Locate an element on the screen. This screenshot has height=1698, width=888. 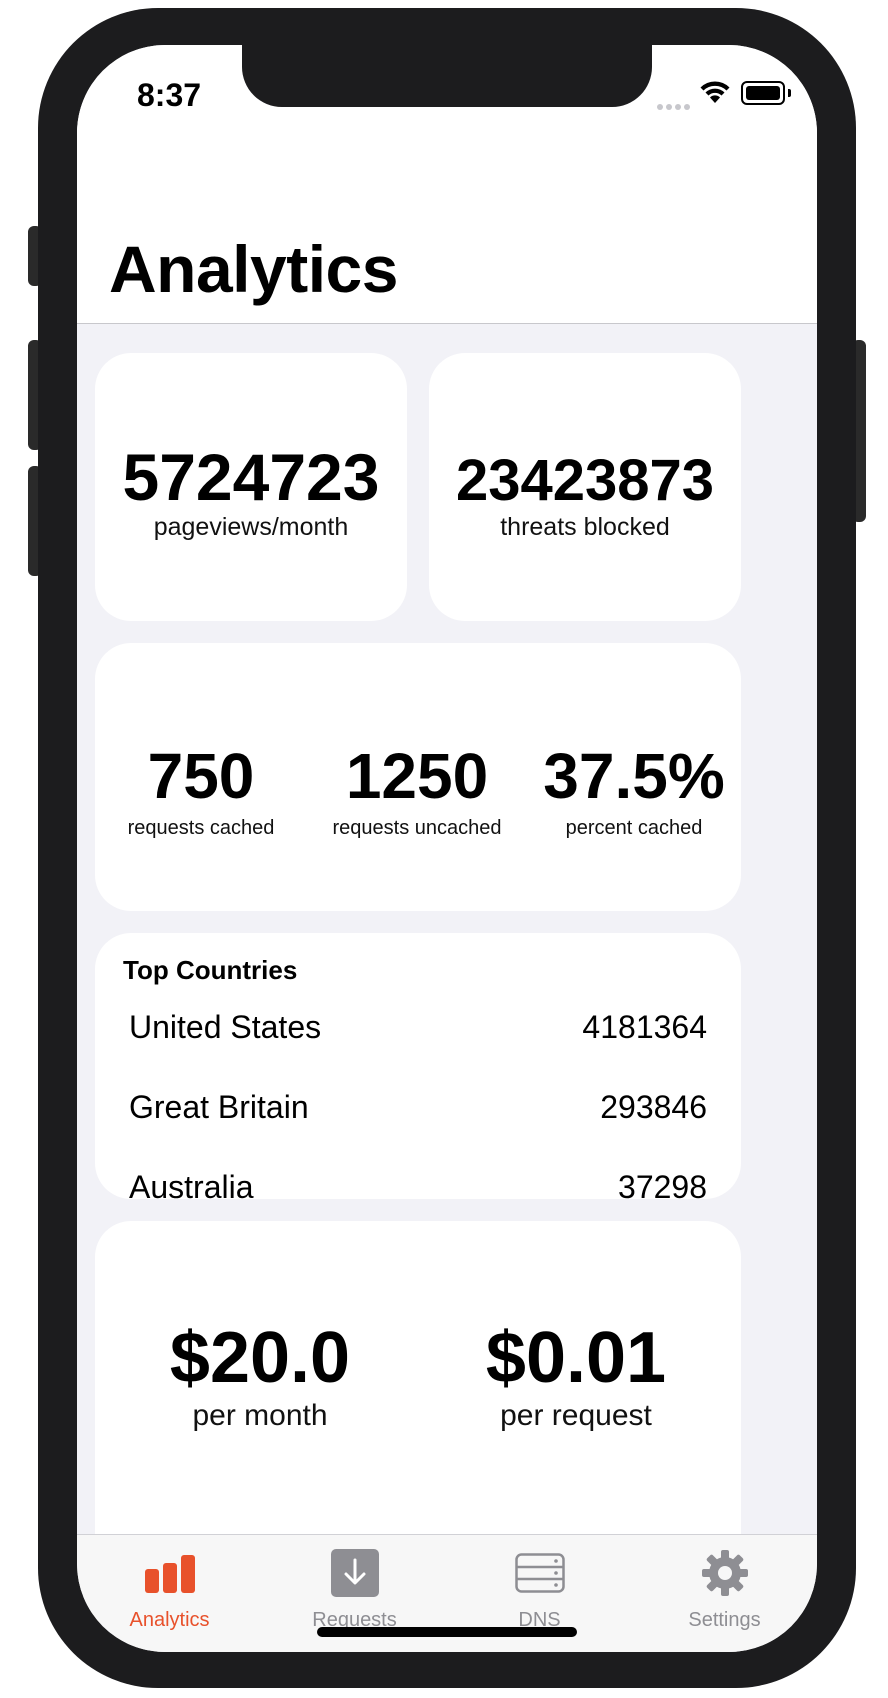
tab-settings: Settings is located at coordinates (724, 1593).